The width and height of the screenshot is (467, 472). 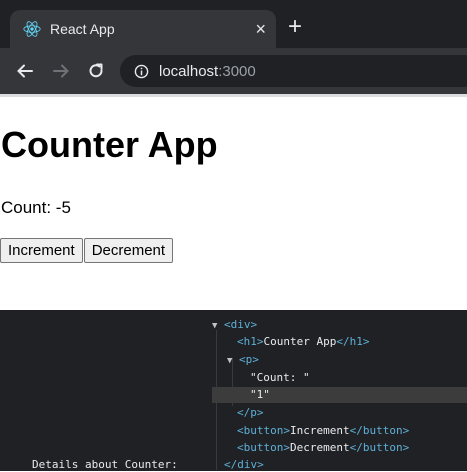 What do you see at coordinates (319, 430) in the screenshot?
I see `increment-text: Increment` at bounding box center [319, 430].